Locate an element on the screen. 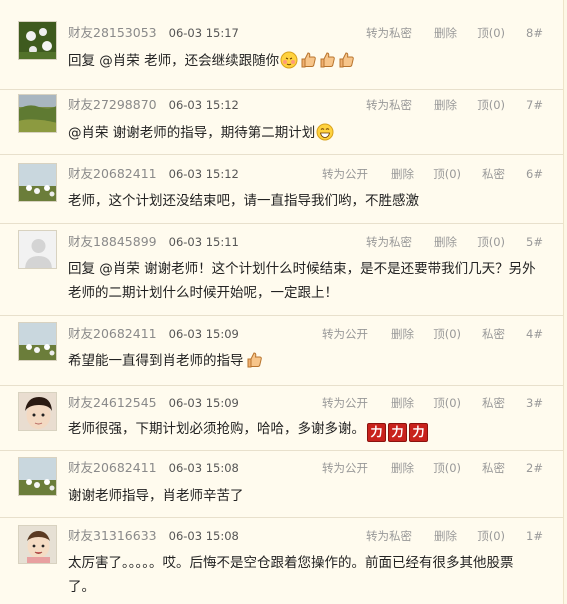 This screenshot has height=604, width=567. floor-number: 4# is located at coordinates (534, 334).